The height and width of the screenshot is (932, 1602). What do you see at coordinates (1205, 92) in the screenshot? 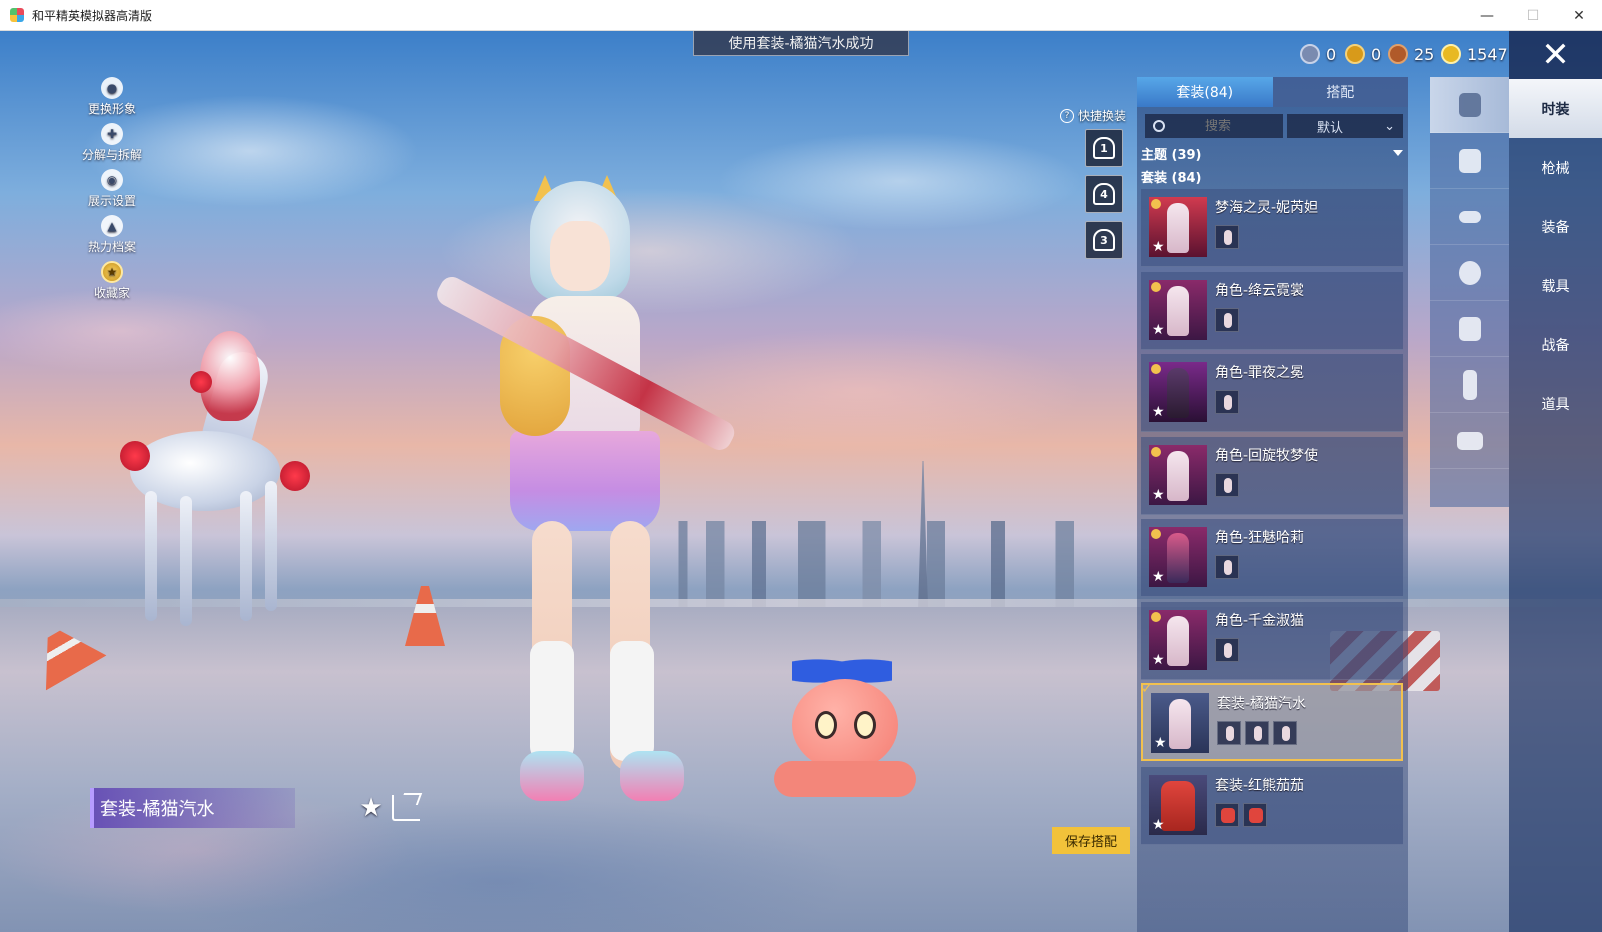
I see `tab-suits: 套装(84)` at bounding box center [1205, 92].